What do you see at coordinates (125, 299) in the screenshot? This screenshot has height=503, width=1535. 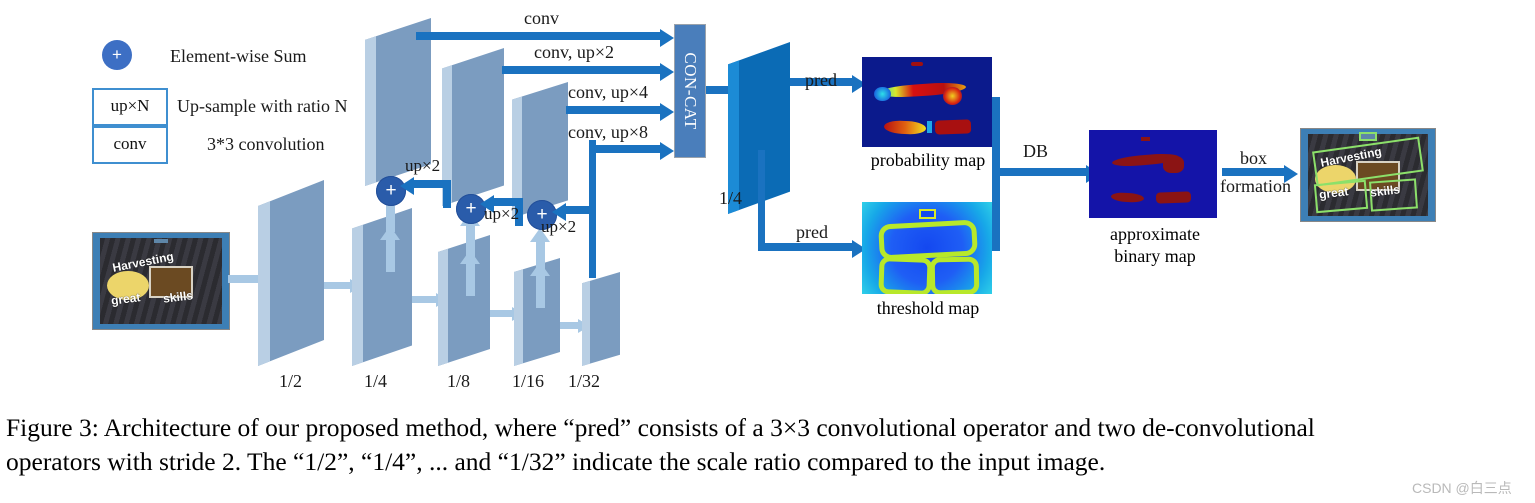 I see `input-text-bottom-left: great` at bounding box center [125, 299].